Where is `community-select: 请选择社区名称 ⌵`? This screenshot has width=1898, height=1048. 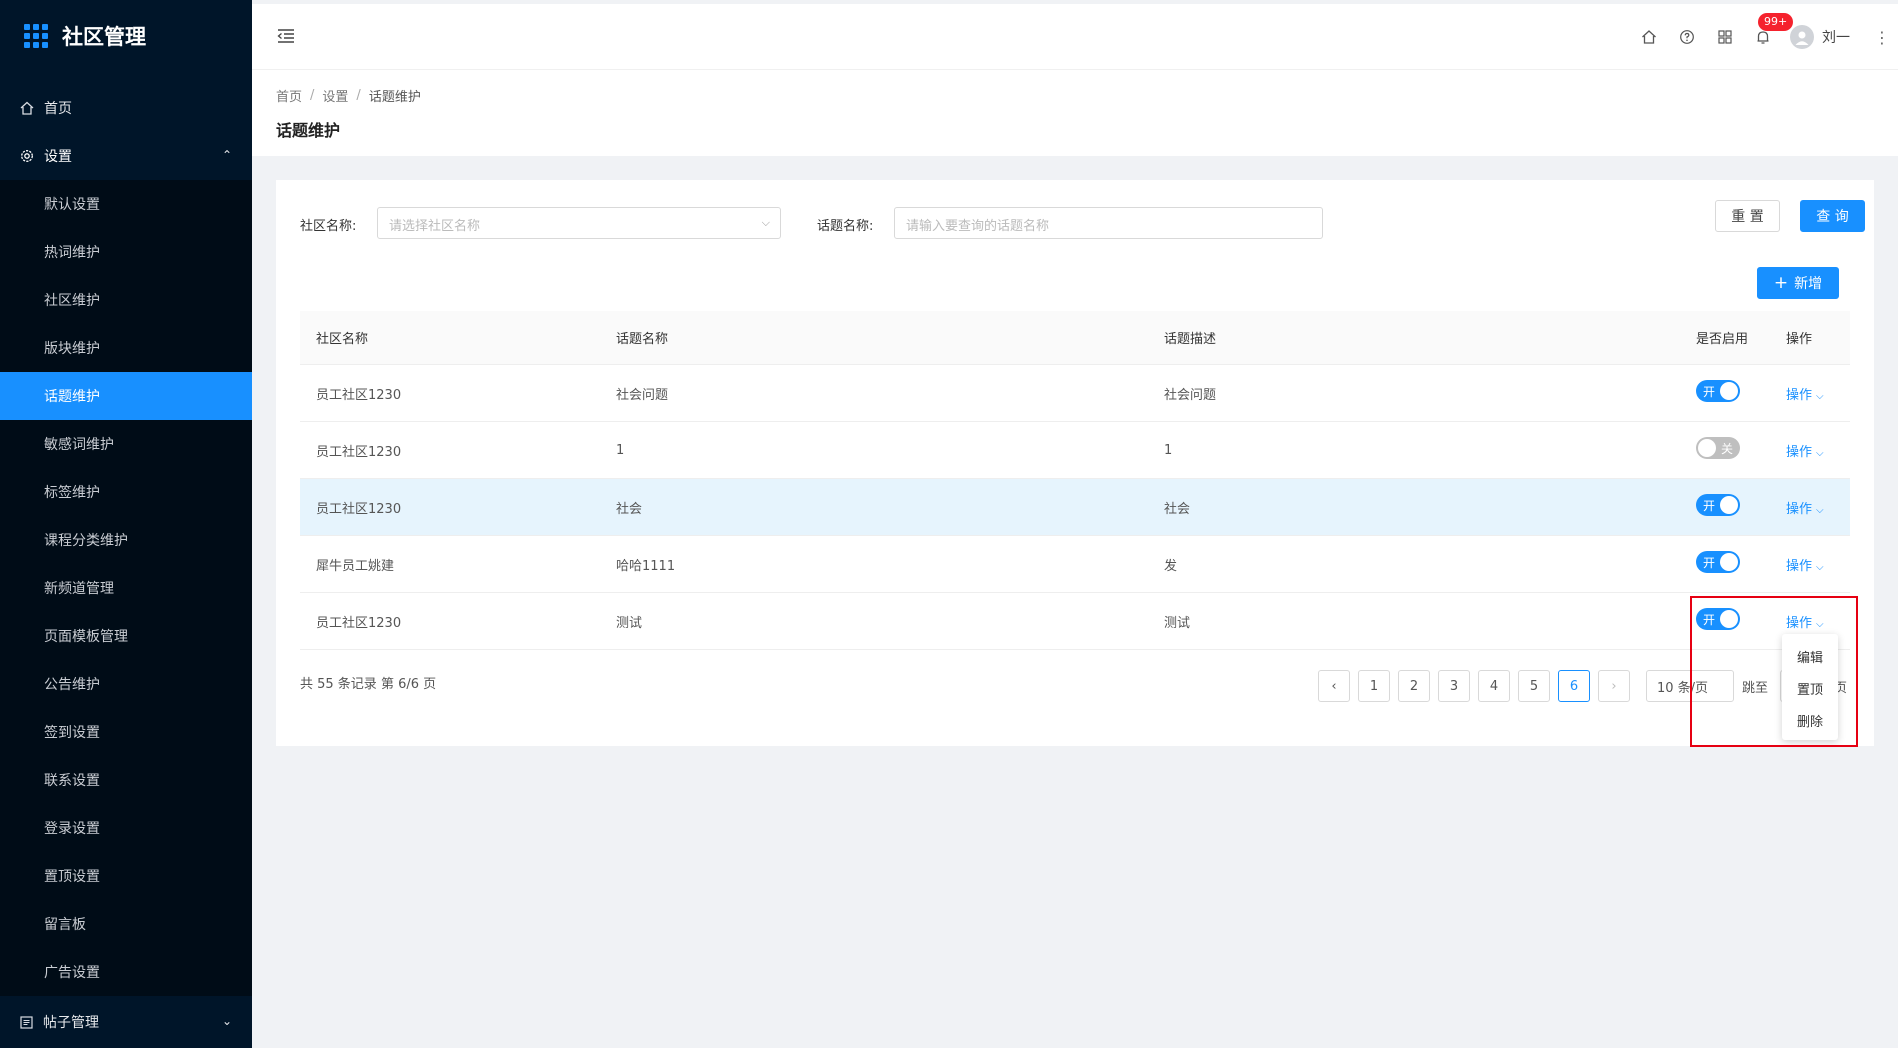 community-select: 请选择社区名称 ⌵ is located at coordinates (579, 223).